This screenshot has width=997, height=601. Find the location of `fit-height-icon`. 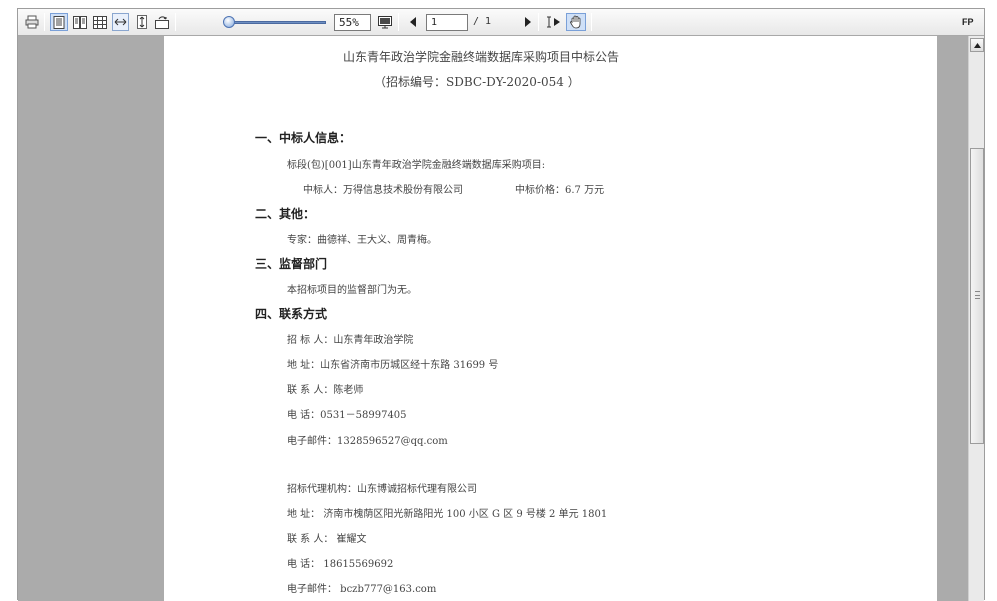

fit-height-icon is located at coordinates (141, 22).